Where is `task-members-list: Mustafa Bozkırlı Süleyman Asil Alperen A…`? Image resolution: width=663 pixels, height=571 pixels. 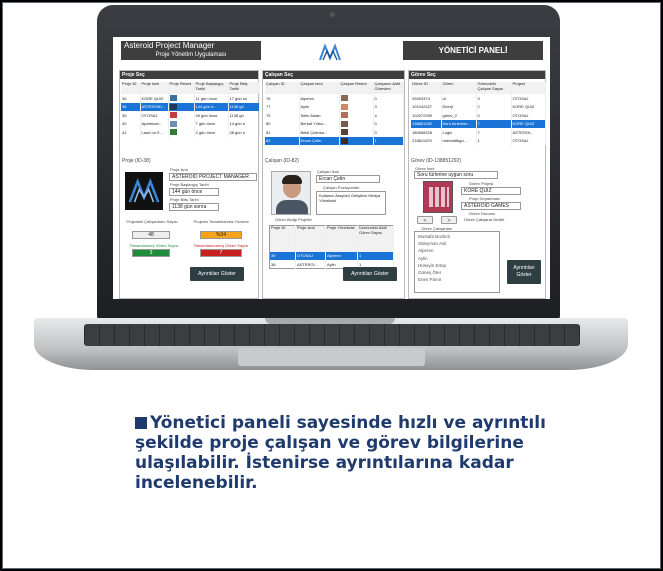
task-members-list: Mustafa Bozkırlı Süleyman Asil Alperen A… is located at coordinates (457, 262).